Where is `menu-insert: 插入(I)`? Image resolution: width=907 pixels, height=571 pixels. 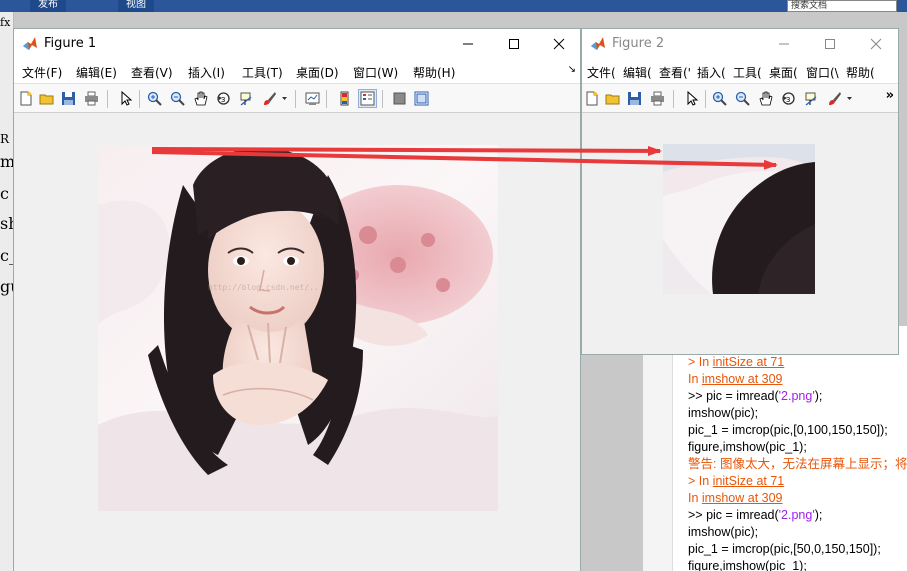 menu-insert: 插入(I) is located at coordinates (206, 72).